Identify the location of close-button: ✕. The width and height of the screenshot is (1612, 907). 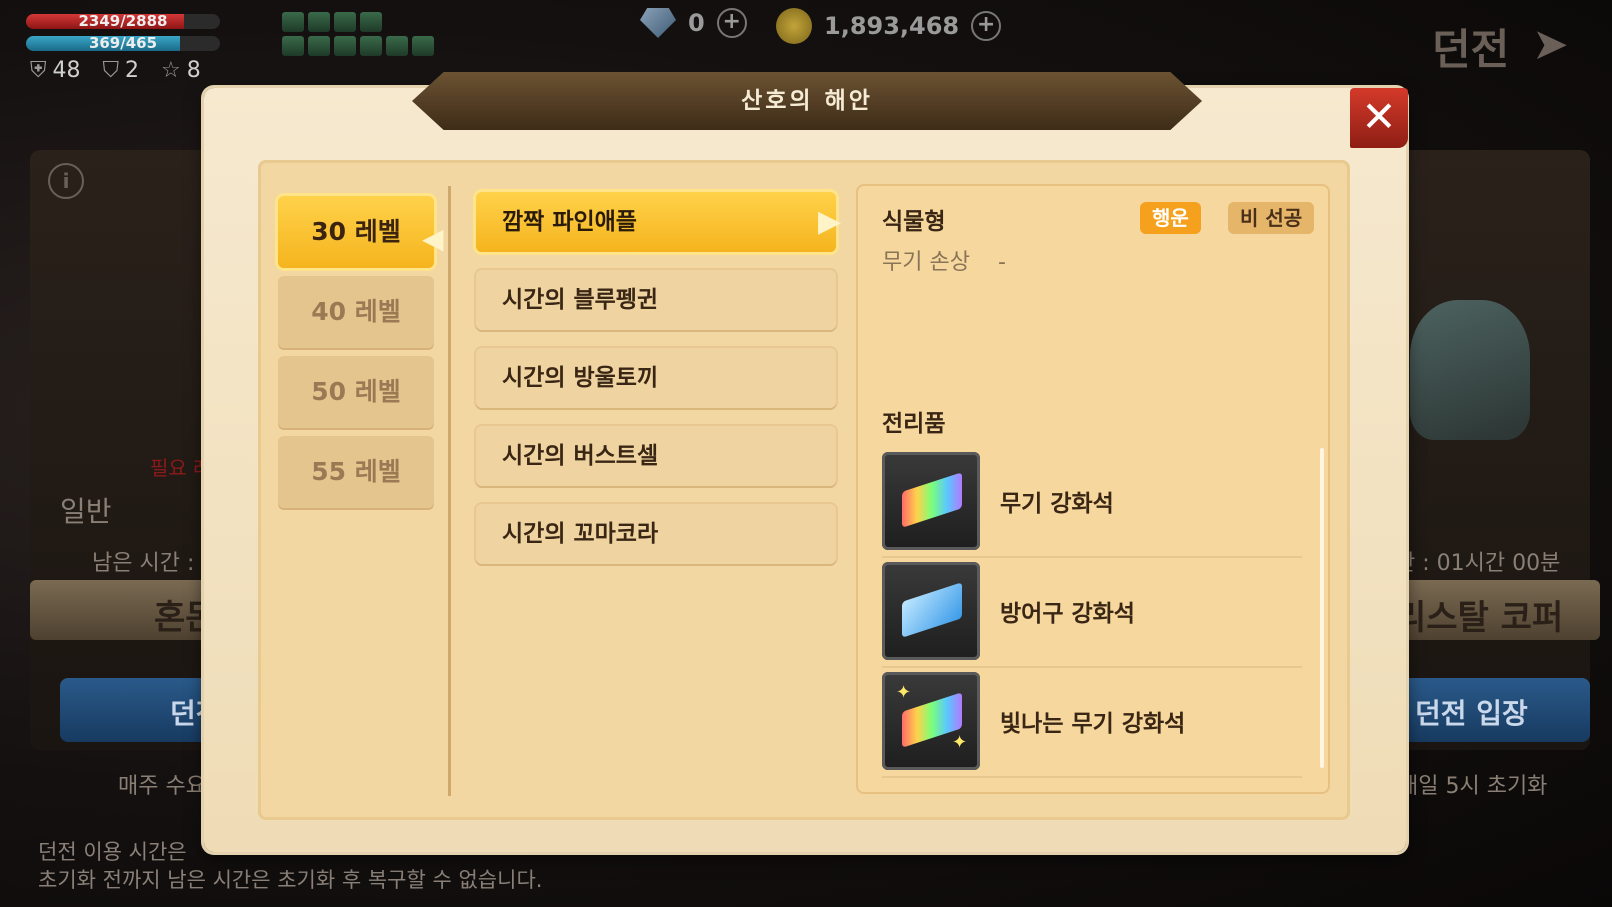
(1379, 118).